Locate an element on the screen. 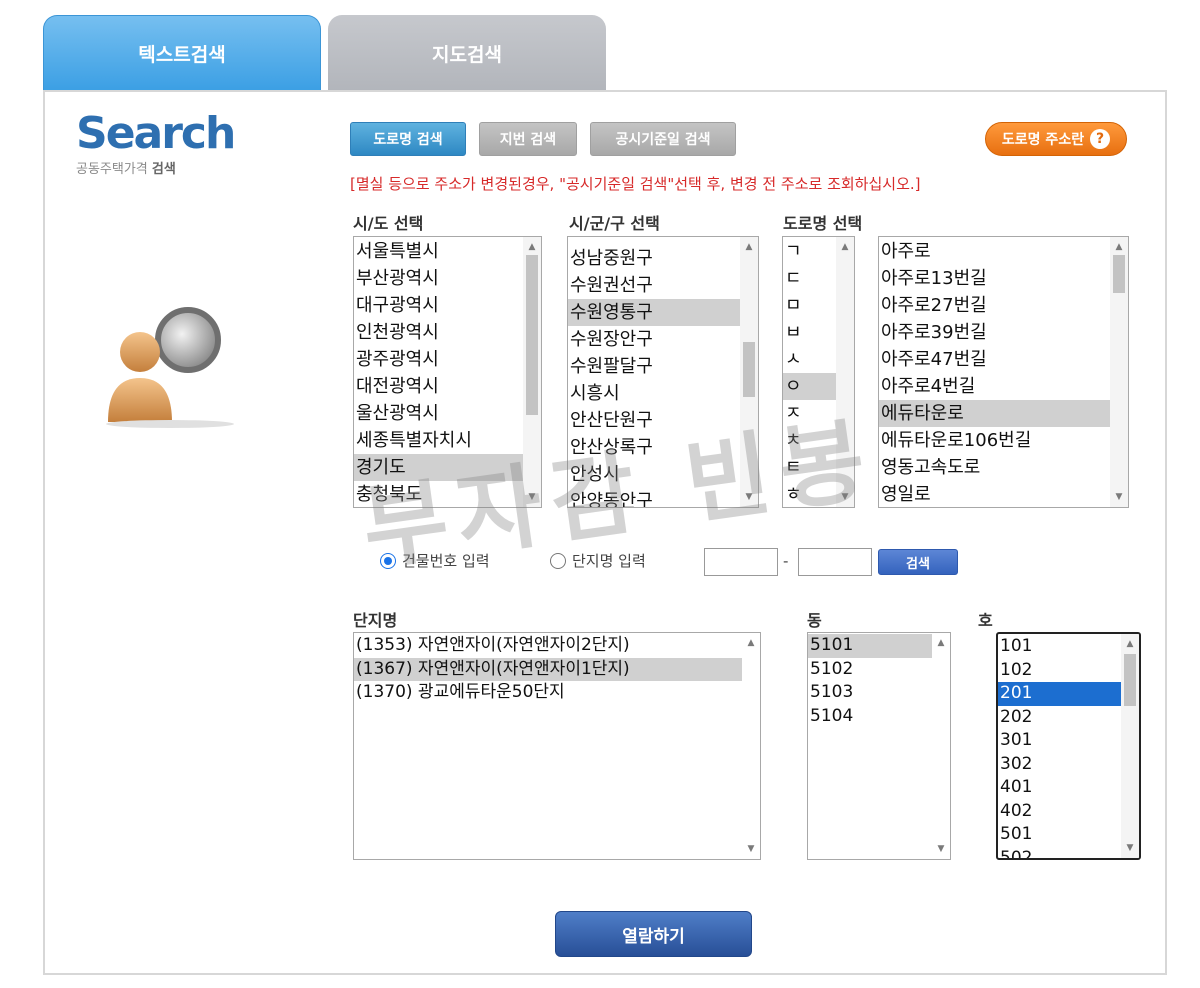 The height and width of the screenshot is (988, 1200). initial-list: ㄱㄷㅁㅂㅅㅇㅈㅊㅌㅎ ▲ ▼ is located at coordinates (818, 372).